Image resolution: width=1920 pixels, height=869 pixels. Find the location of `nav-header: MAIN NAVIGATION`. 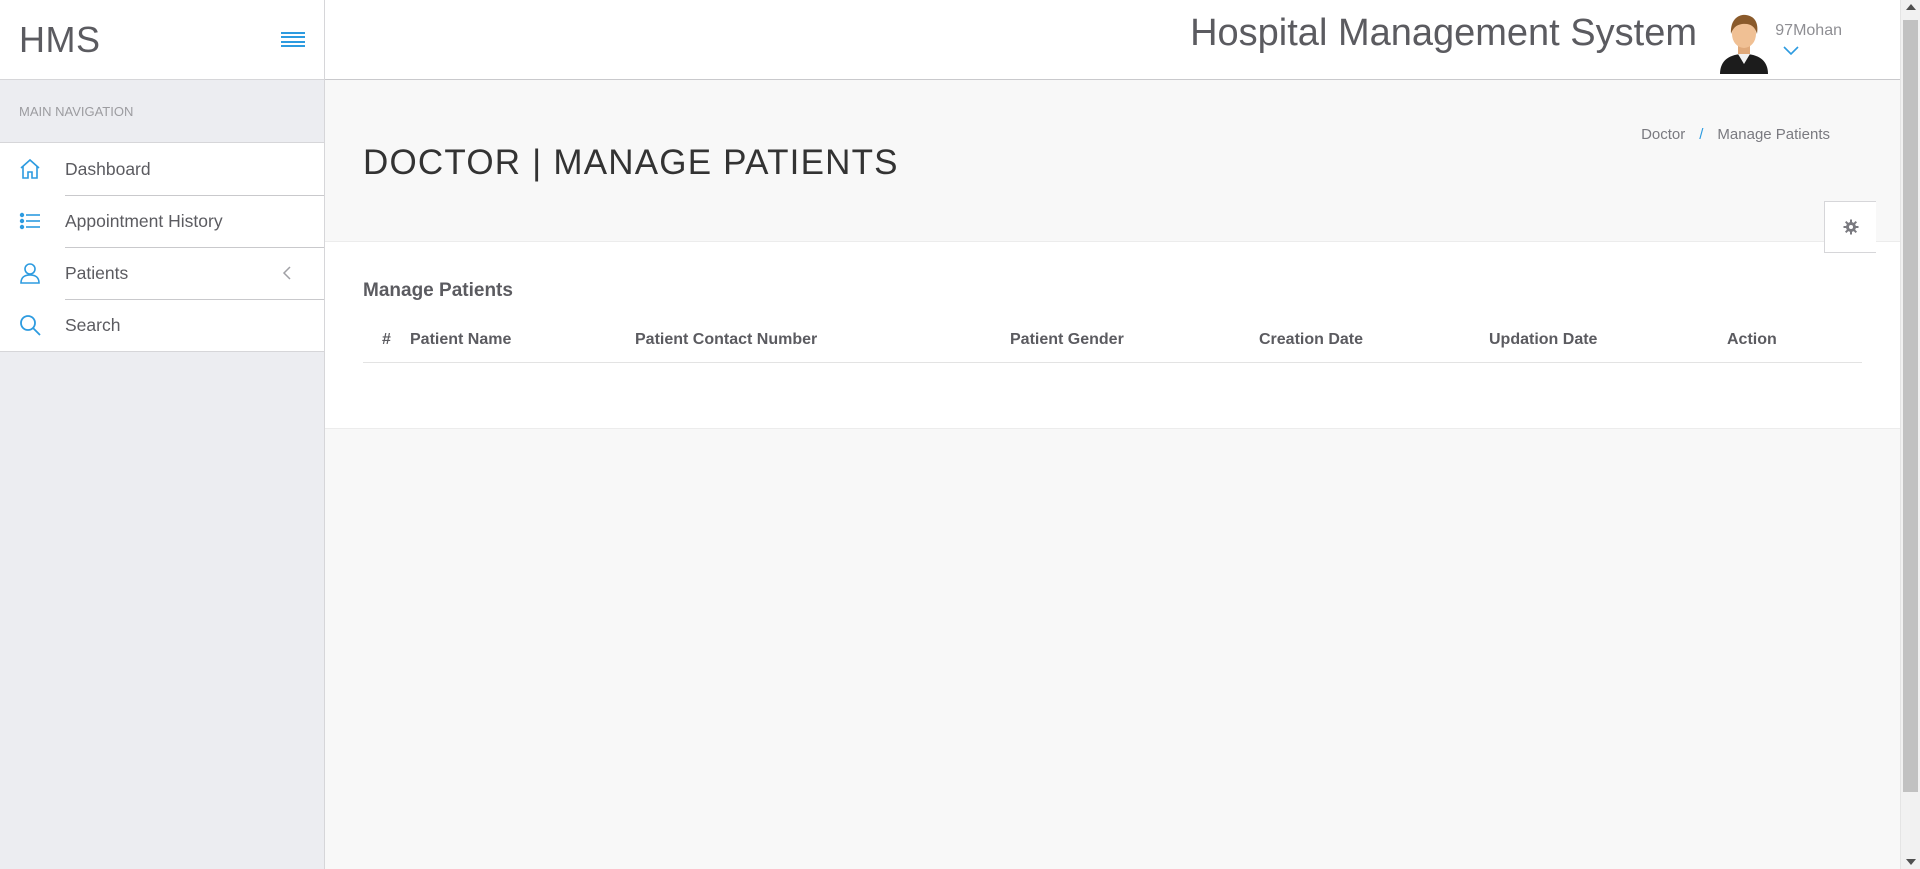

nav-header: MAIN NAVIGATION is located at coordinates (162, 111).